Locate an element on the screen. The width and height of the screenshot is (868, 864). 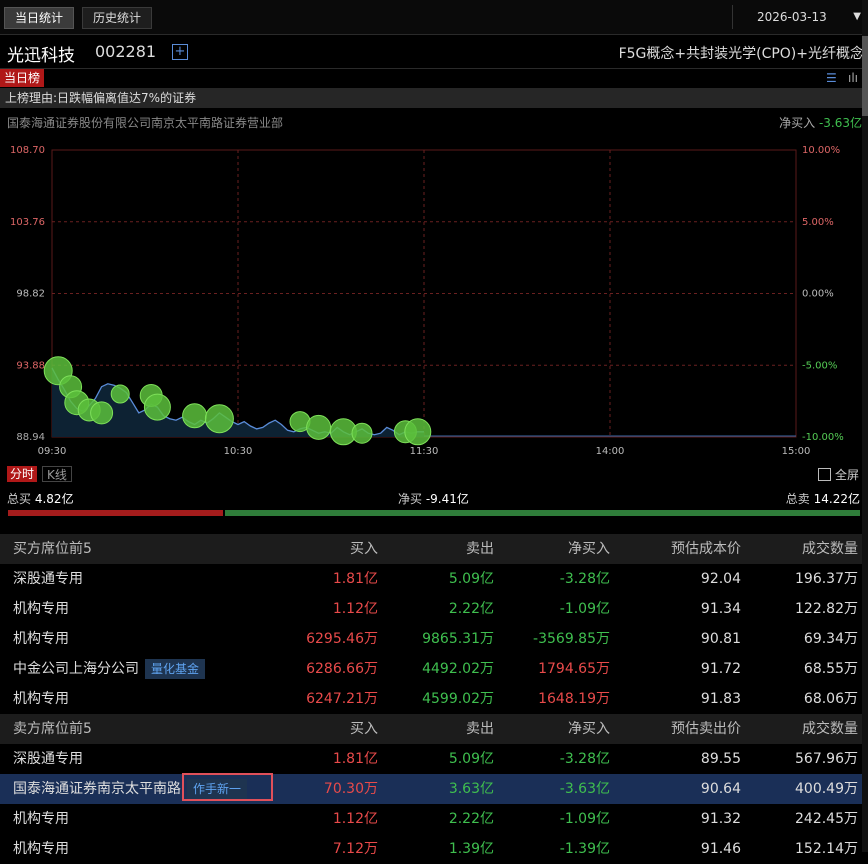
tab-today-list: 当日榜 is located at coordinates (22, 78).